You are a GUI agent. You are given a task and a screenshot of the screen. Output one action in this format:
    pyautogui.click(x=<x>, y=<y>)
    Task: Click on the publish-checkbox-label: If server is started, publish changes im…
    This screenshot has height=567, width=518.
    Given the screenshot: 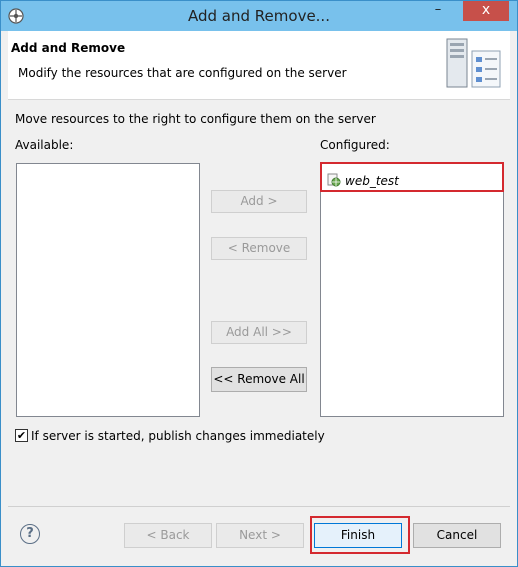 What is the action you would take?
    pyautogui.click(x=178, y=436)
    